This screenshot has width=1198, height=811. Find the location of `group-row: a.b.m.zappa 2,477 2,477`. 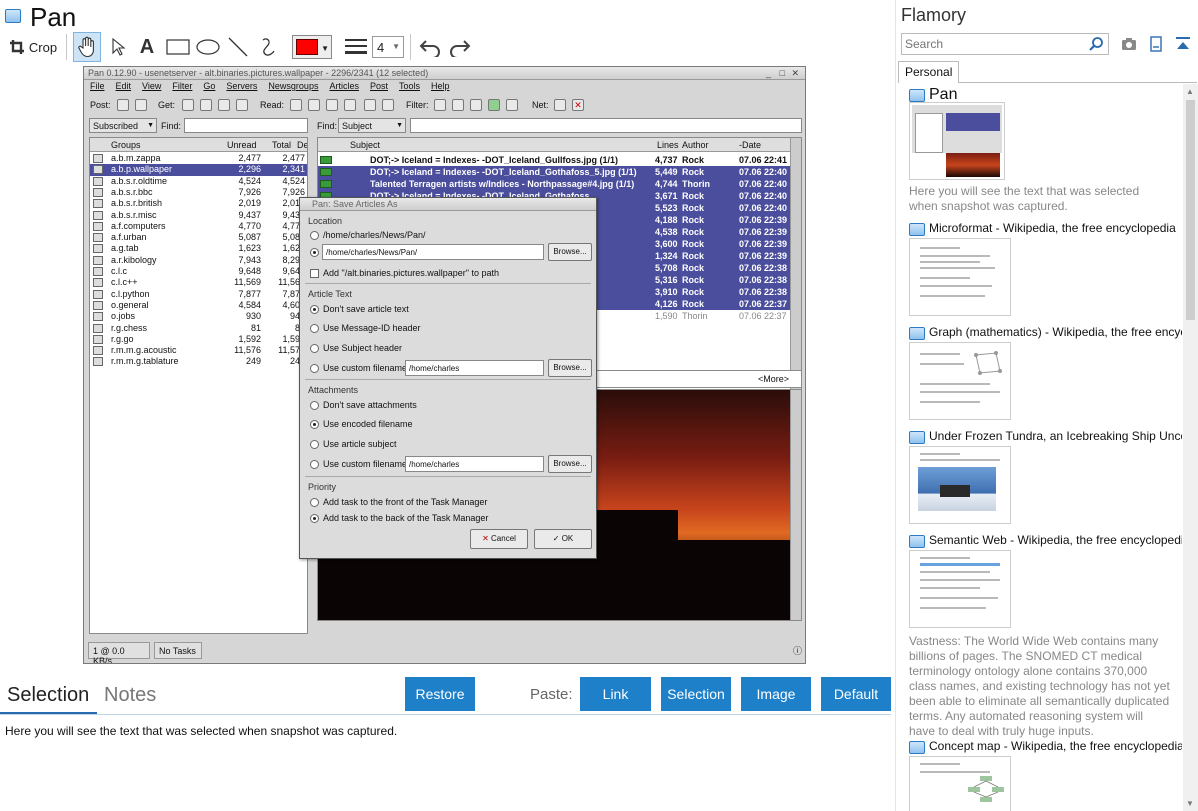

group-row: a.b.m.zappa 2,477 2,477 is located at coordinates (198, 158).